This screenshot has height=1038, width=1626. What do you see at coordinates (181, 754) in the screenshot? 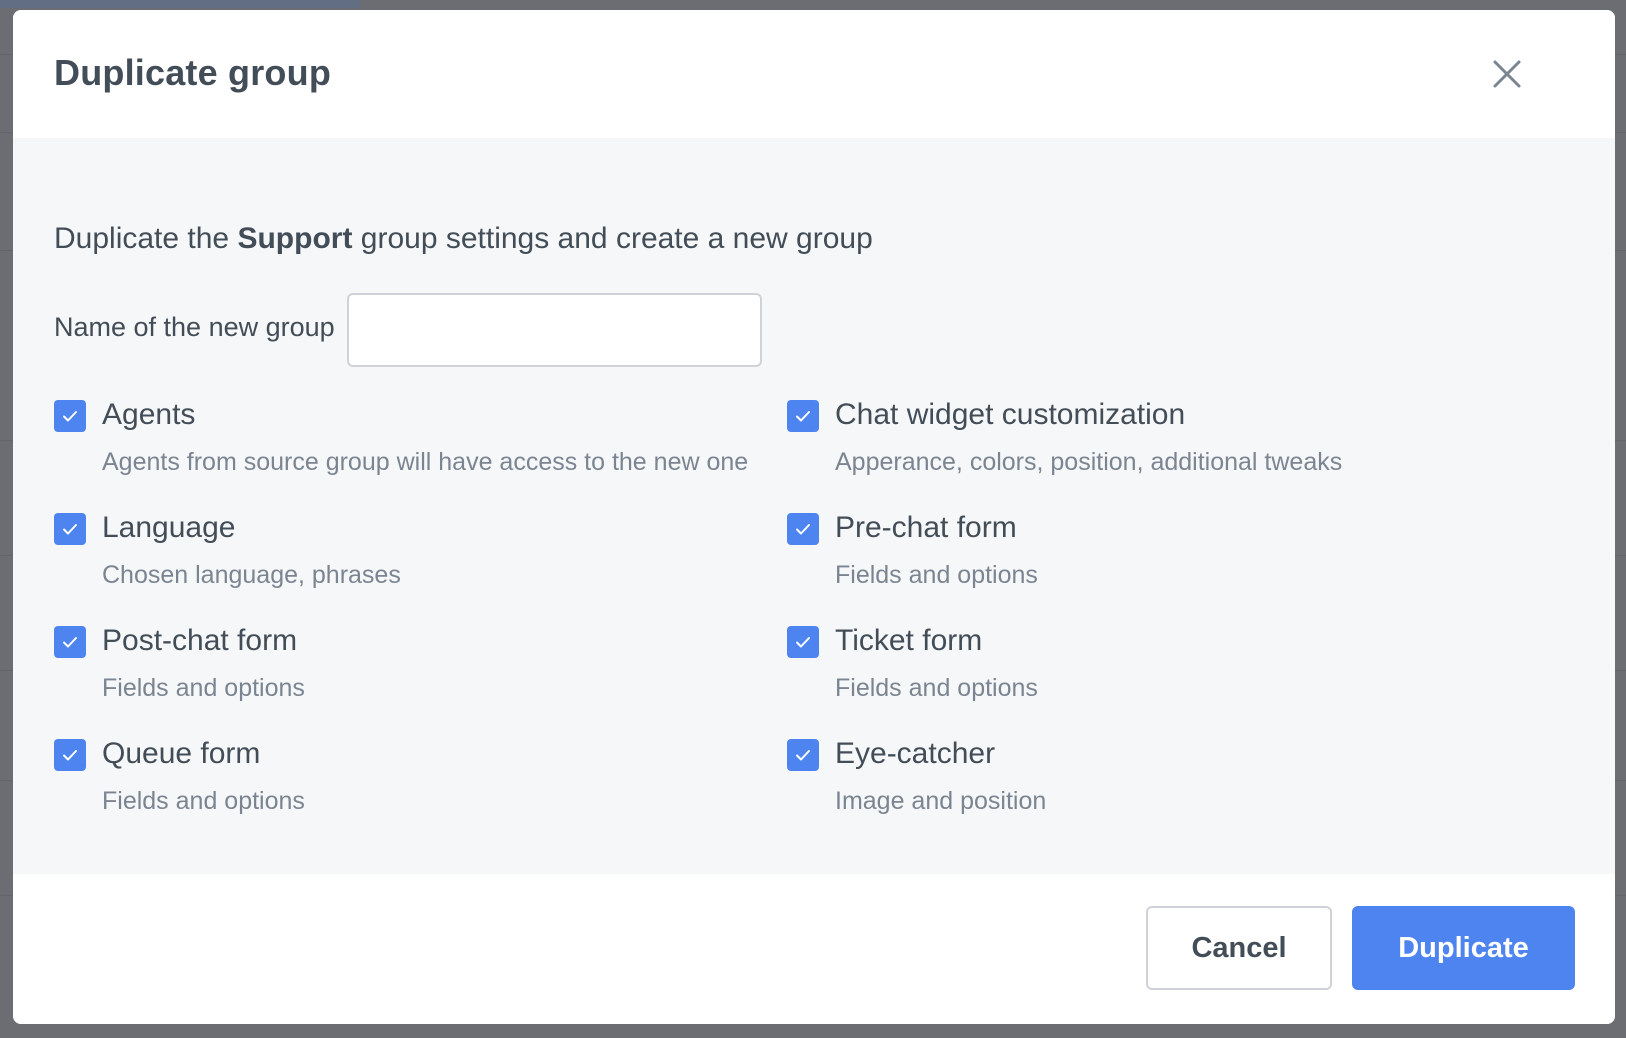
I see `option-title: Queue form` at bounding box center [181, 754].